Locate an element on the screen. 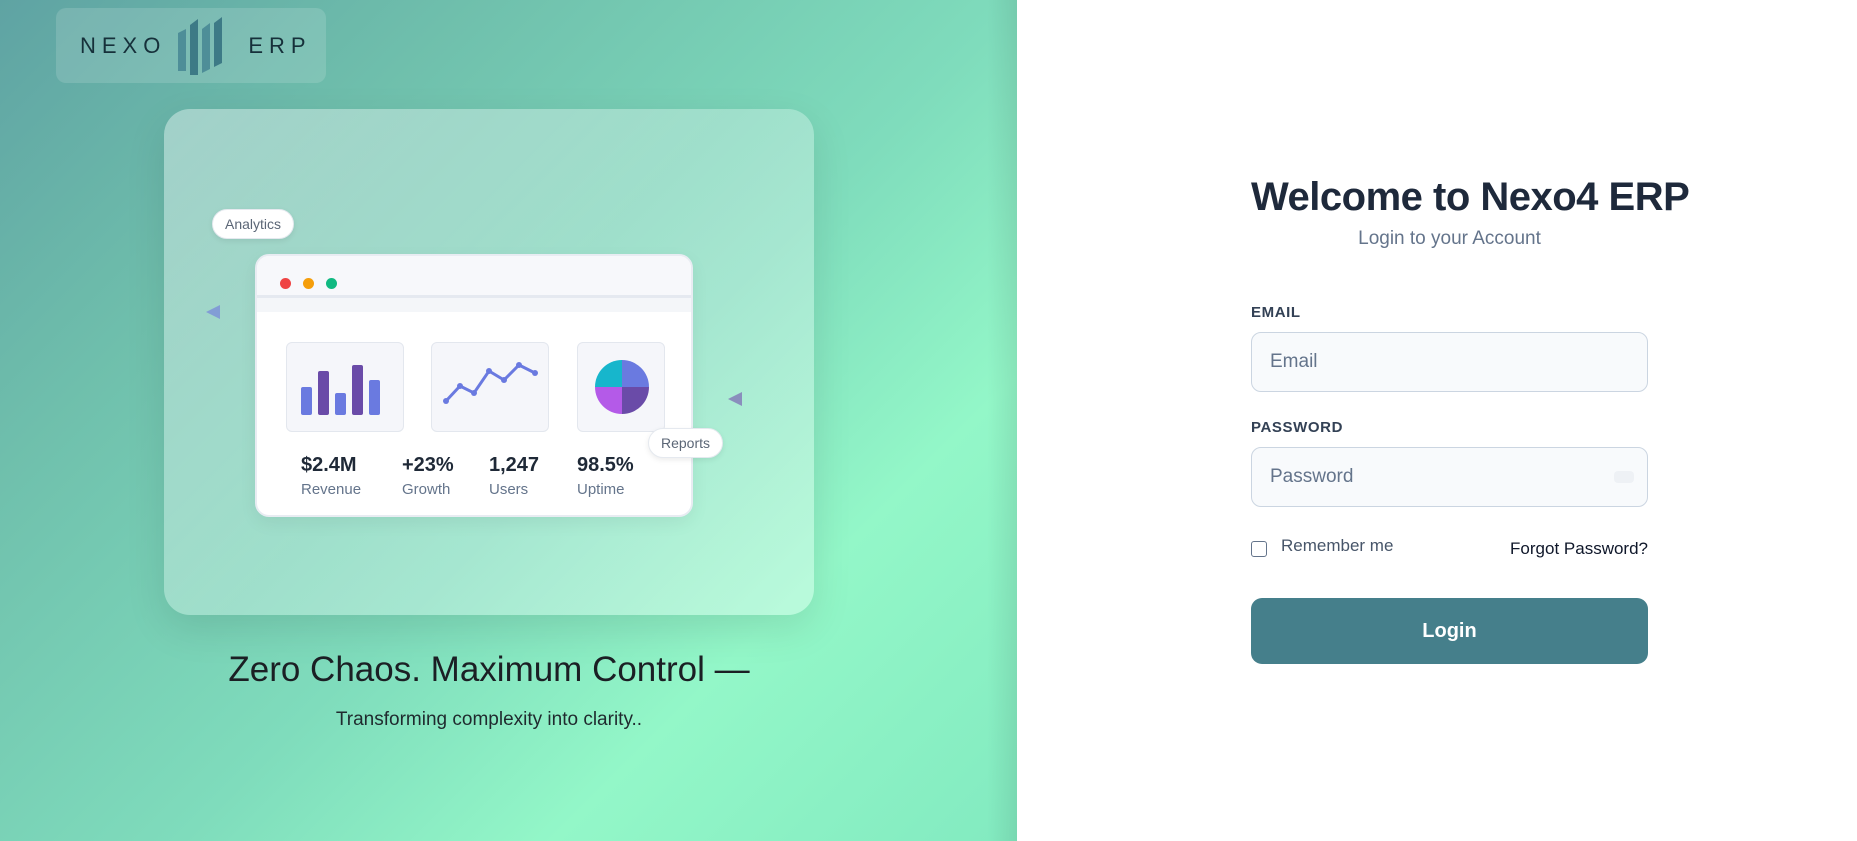  stat-value: $2.4M is located at coordinates (329, 465).